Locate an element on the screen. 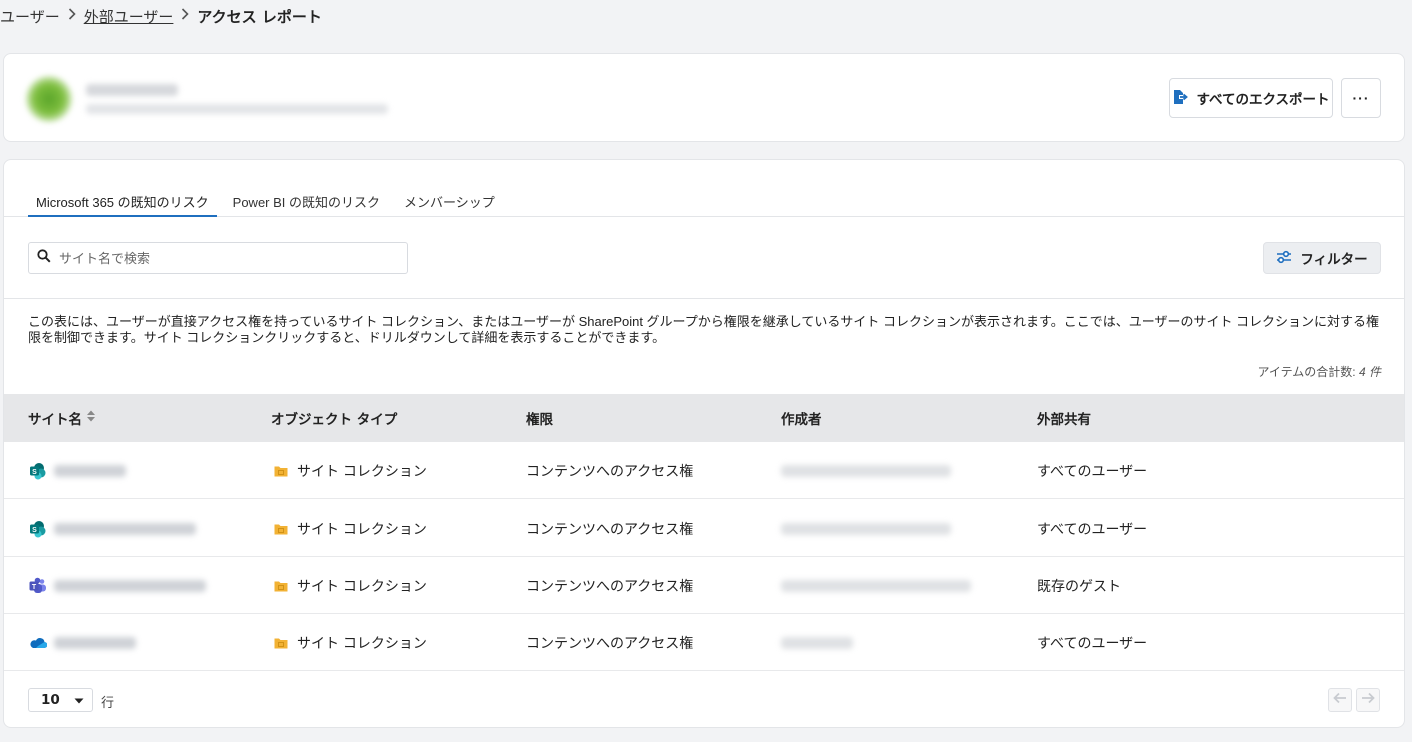  rows-label: 行 is located at coordinates (108, 703).